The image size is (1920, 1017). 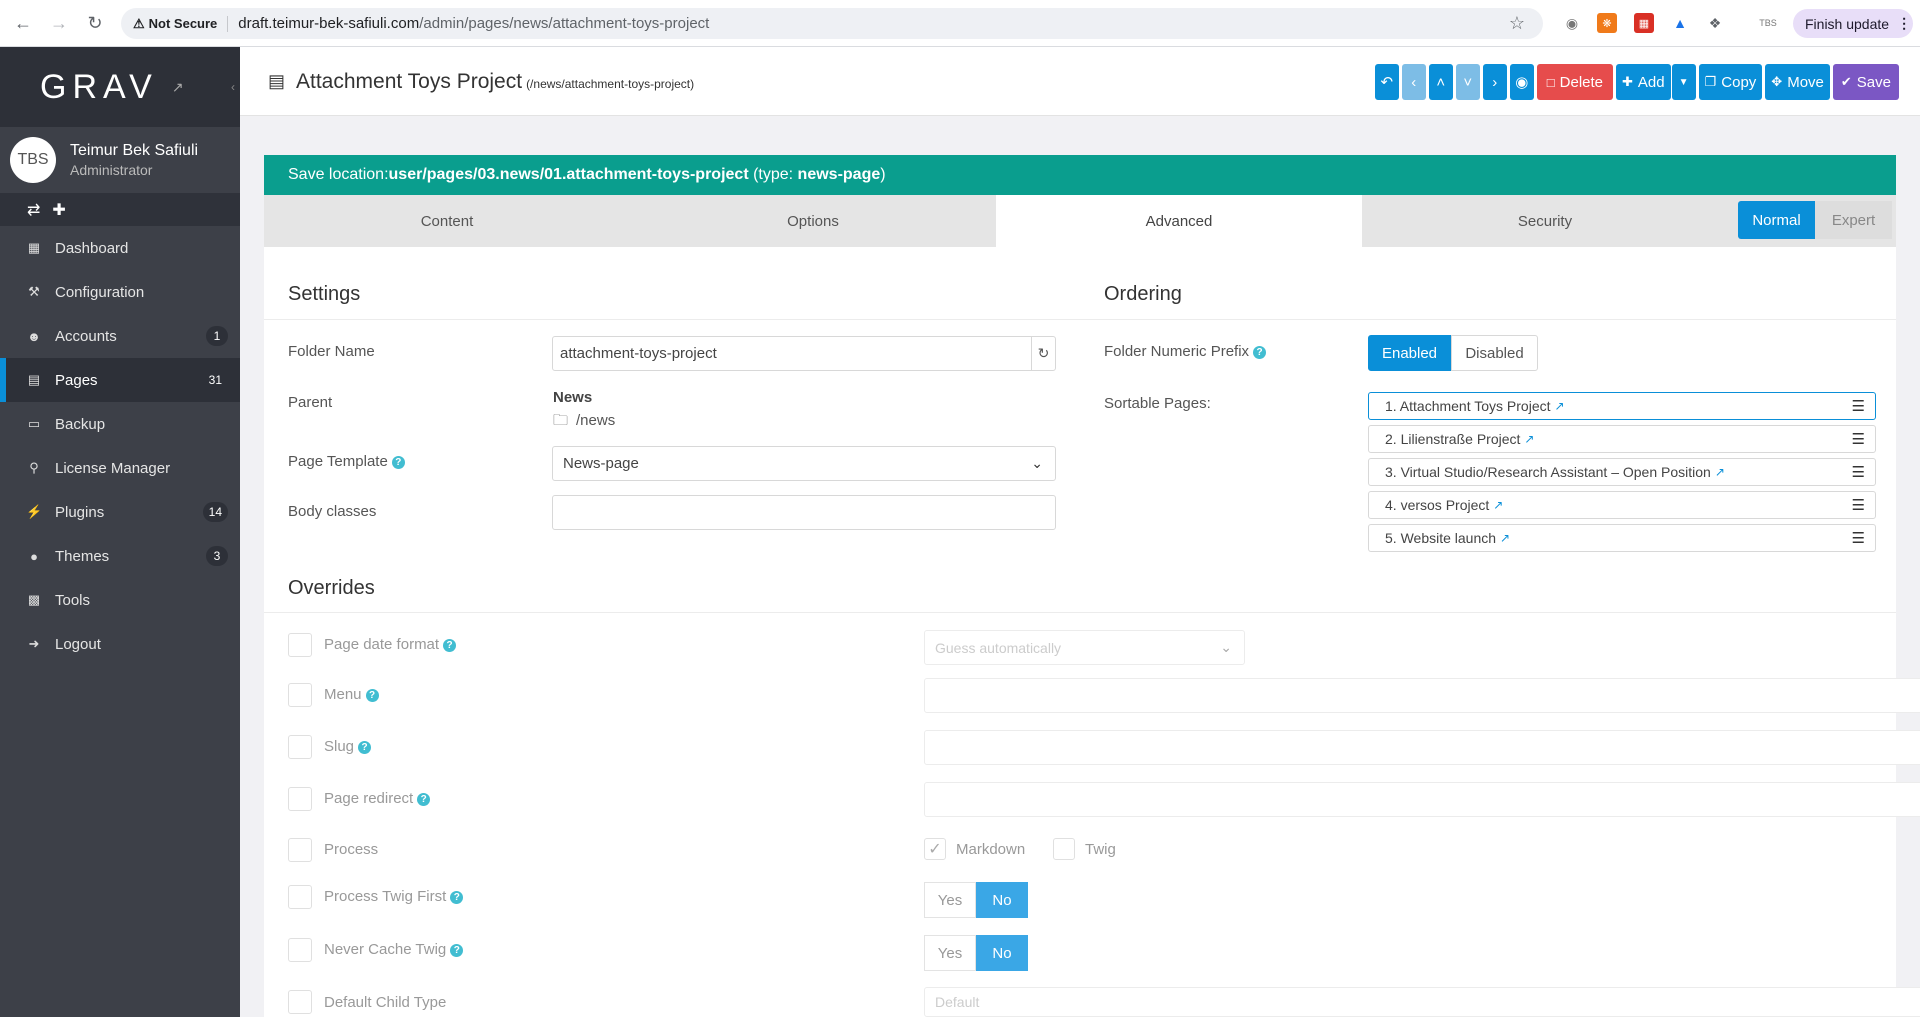 What do you see at coordinates (23, 23) in the screenshot?
I see `back-arrow-icon: ←` at bounding box center [23, 23].